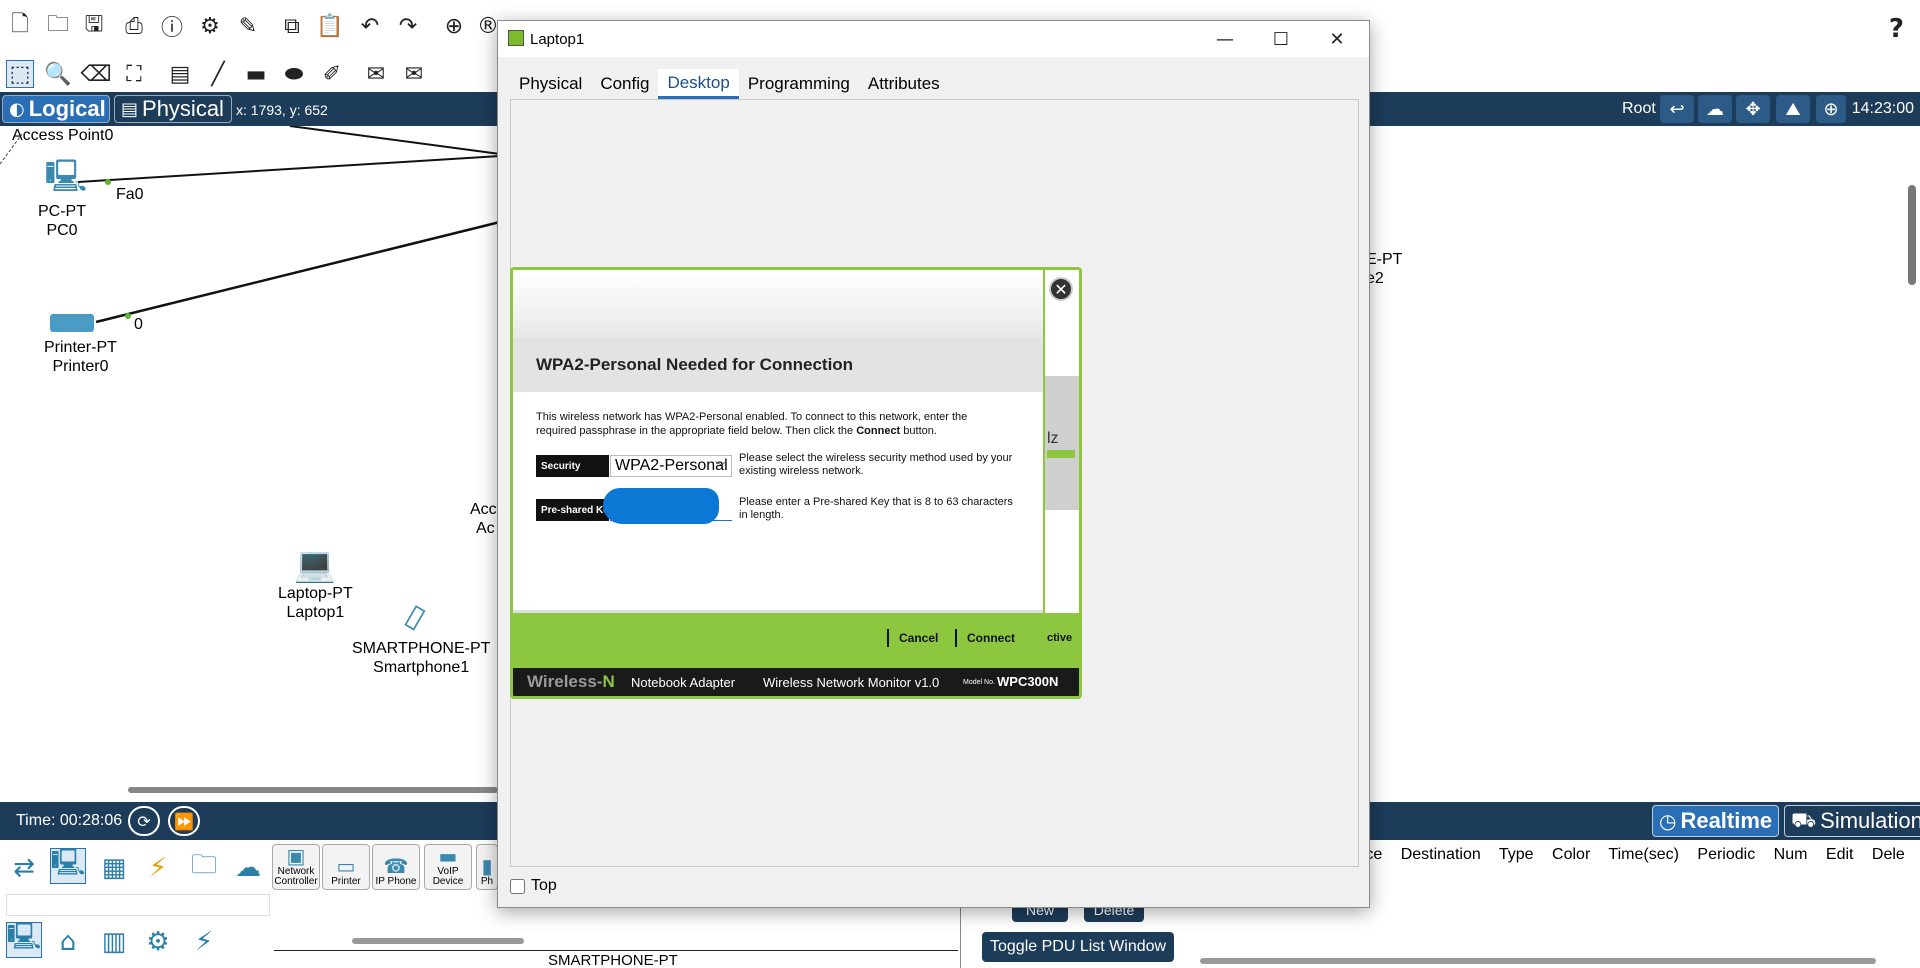 The width and height of the screenshot is (1920, 968). Describe the element at coordinates (454, 26) in the screenshot. I see `zoom-in-icon: ⊕` at that location.